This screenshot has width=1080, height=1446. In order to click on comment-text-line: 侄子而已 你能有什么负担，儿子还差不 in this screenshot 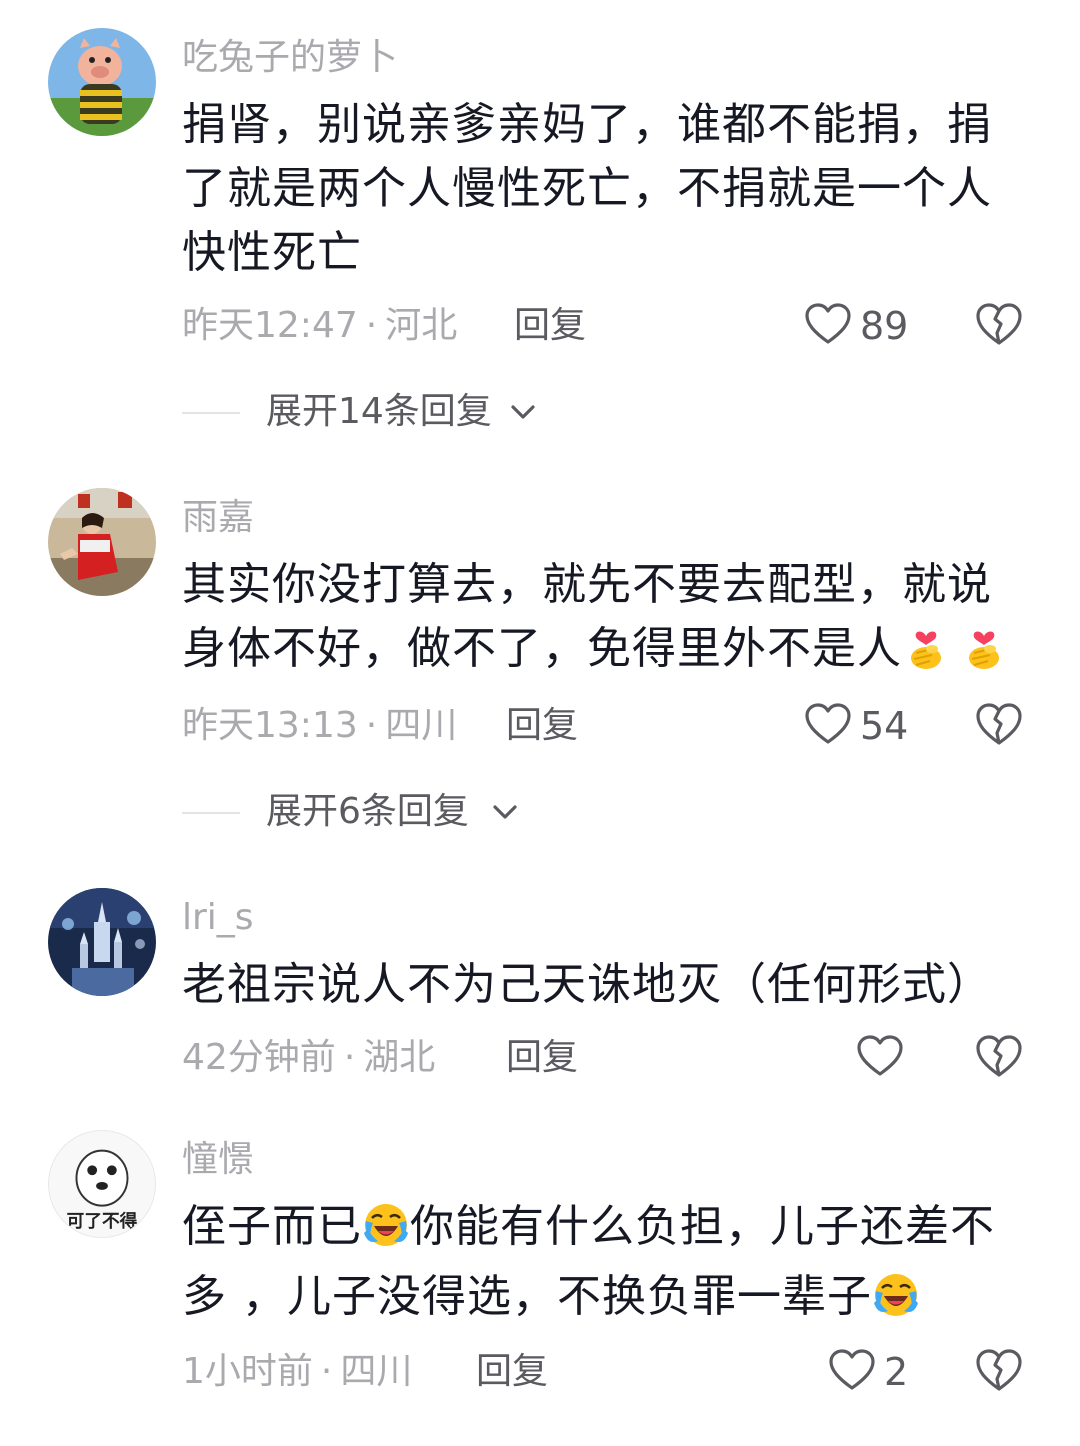, I will do `click(588, 1227)`.